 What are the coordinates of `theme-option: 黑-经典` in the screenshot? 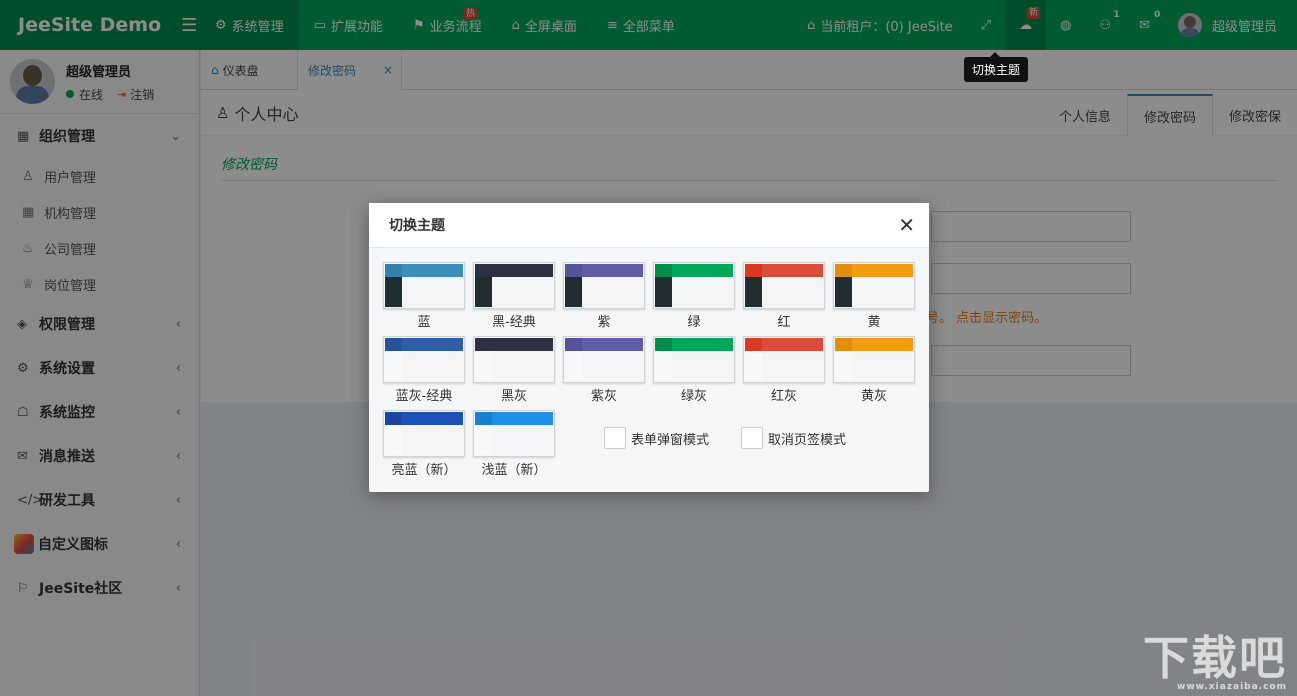 It's located at (514, 296).